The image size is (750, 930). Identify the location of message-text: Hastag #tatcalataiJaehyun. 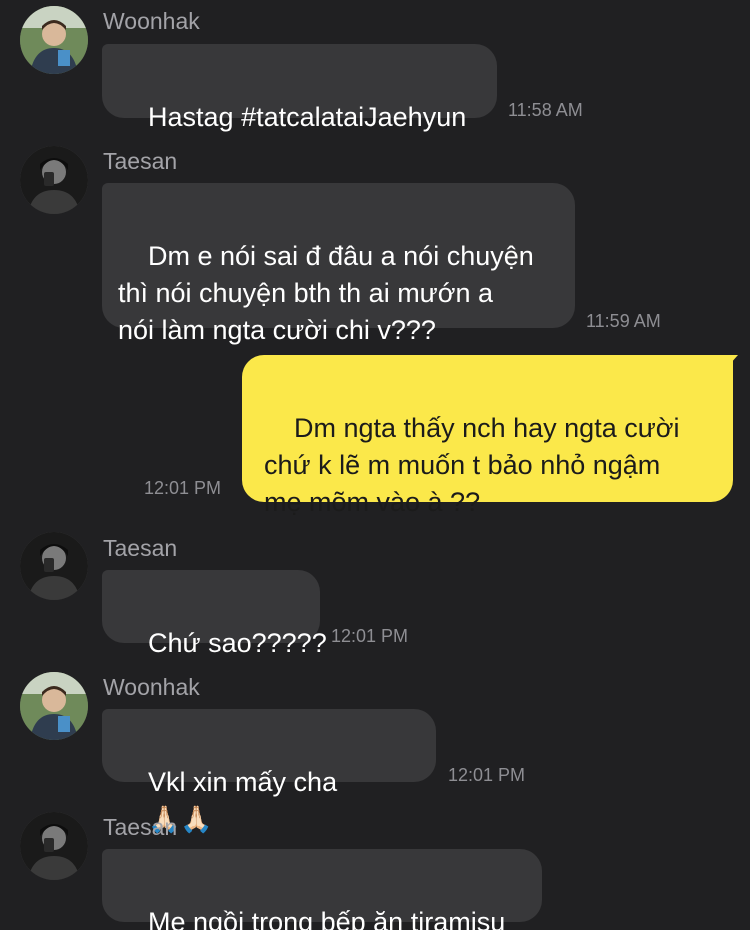
(307, 117).